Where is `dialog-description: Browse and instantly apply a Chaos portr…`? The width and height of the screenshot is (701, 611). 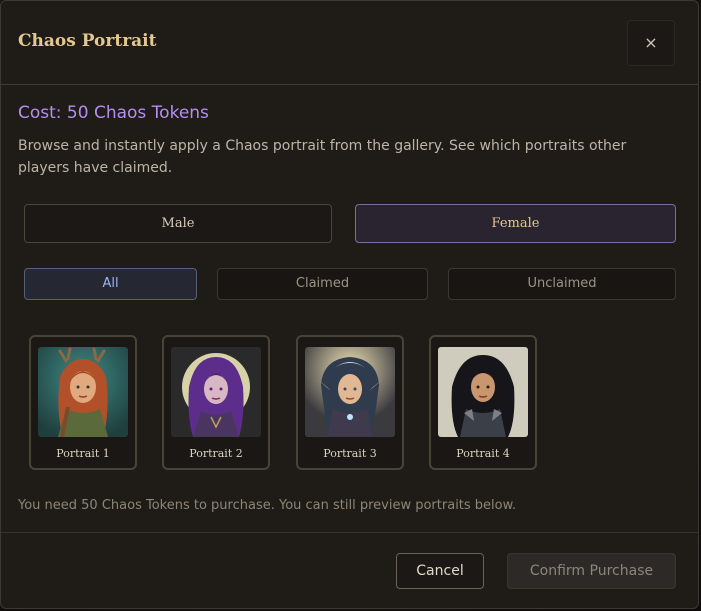
dialog-description: Browse and instantly apply a Chaos portr… is located at coordinates (322, 157).